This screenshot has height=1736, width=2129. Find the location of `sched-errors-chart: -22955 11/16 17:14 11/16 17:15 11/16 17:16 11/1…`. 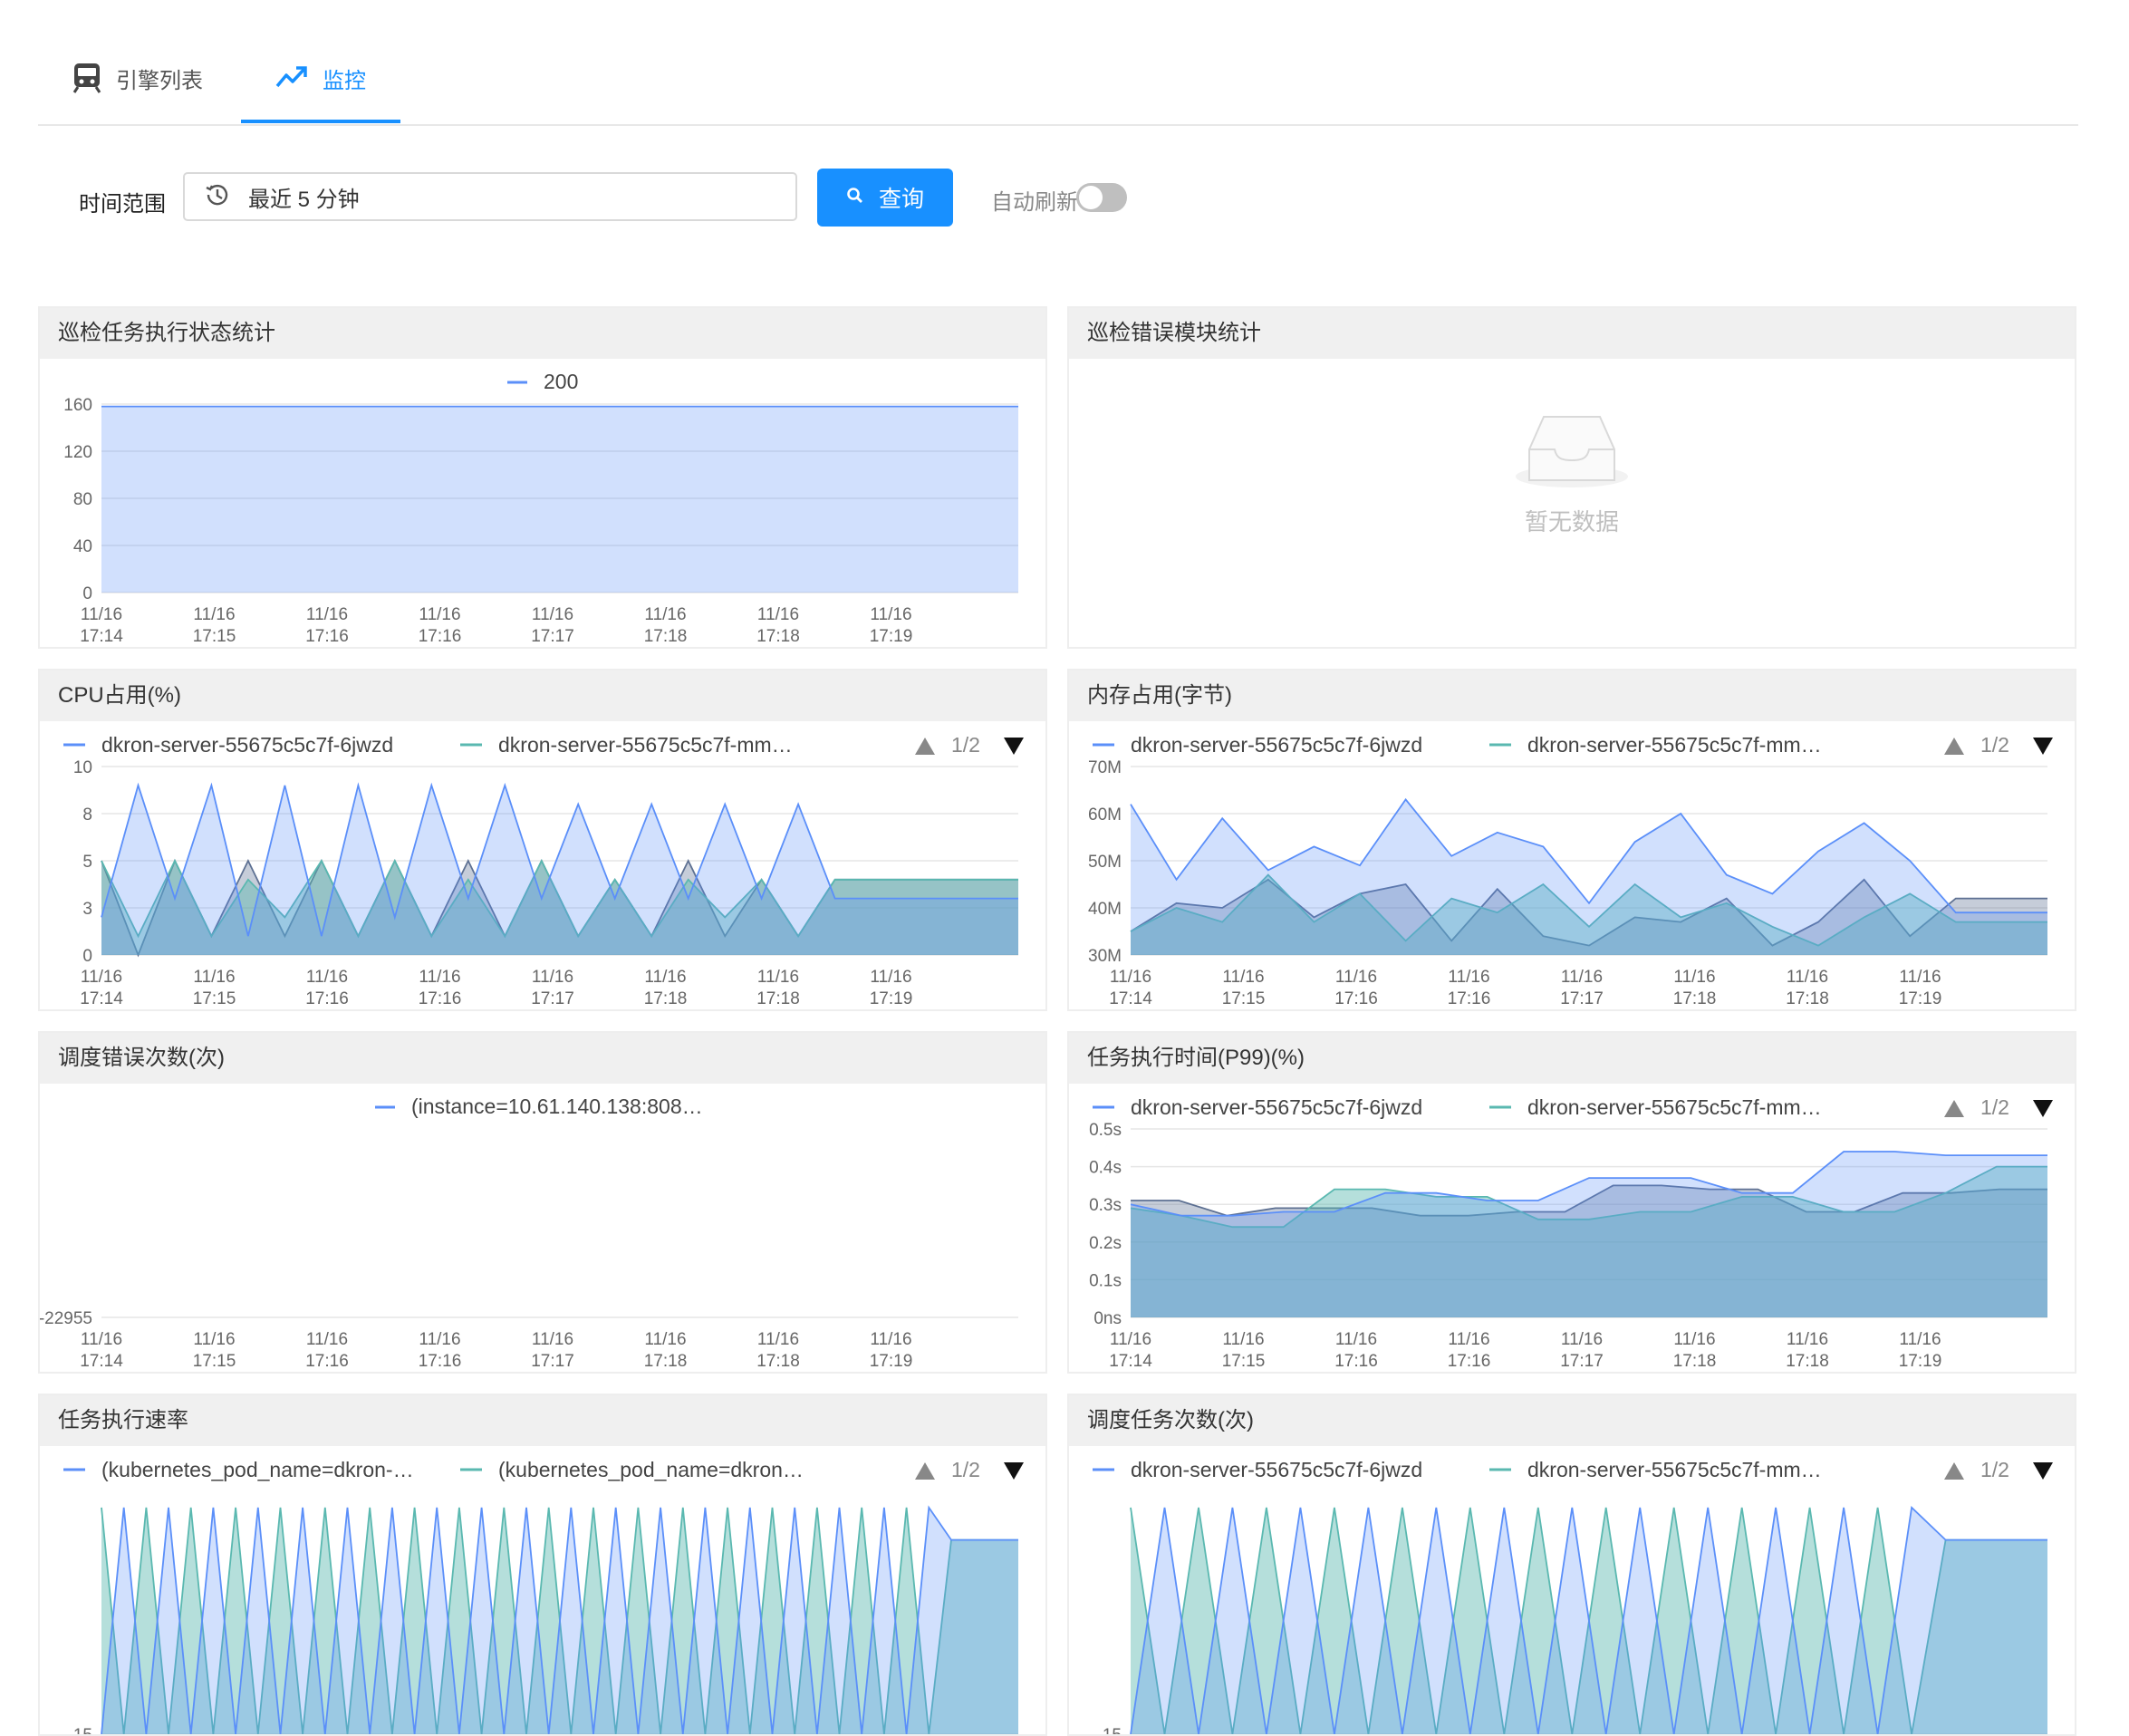

sched-errors-chart: -22955 11/16 17:14 11/16 17:15 11/16 17:16 11/1… is located at coordinates (529, 1233).